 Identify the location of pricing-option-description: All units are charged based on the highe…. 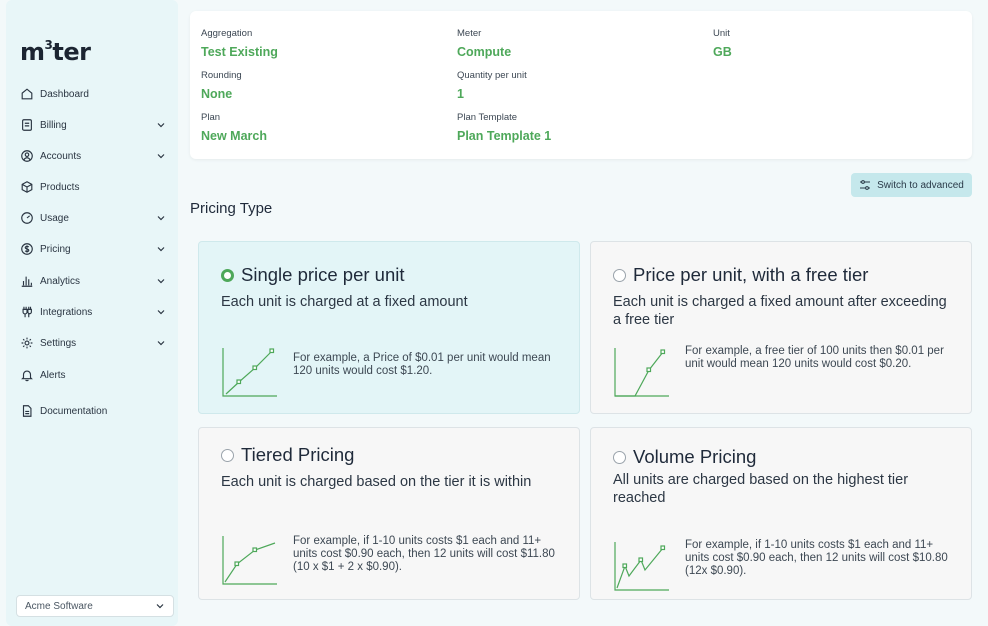
(761, 489).